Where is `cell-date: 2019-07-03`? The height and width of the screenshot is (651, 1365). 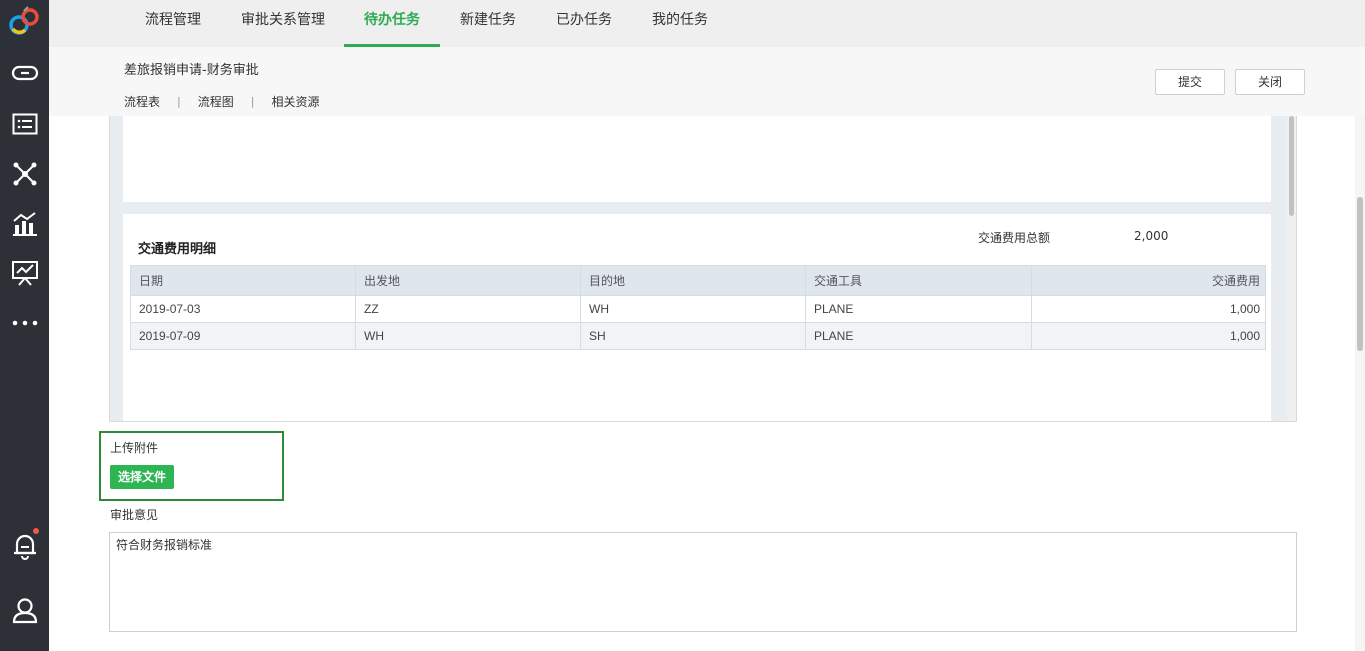
cell-date: 2019-07-03 is located at coordinates (243, 309).